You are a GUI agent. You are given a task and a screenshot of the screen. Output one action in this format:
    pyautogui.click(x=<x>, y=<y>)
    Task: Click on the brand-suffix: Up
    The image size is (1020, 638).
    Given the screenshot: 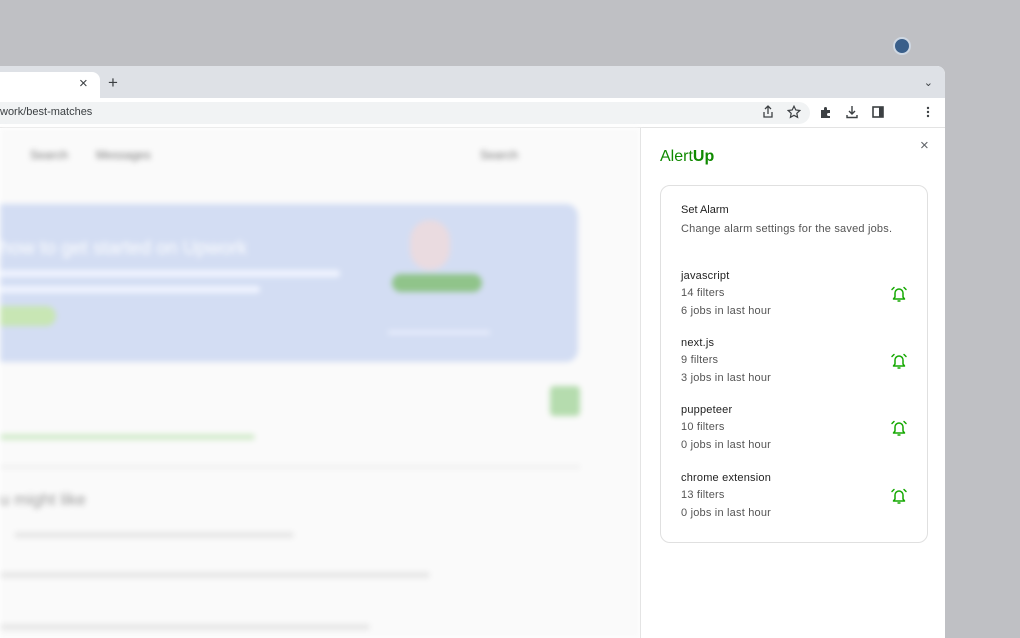 What is the action you would take?
    pyautogui.click(x=703, y=156)
    